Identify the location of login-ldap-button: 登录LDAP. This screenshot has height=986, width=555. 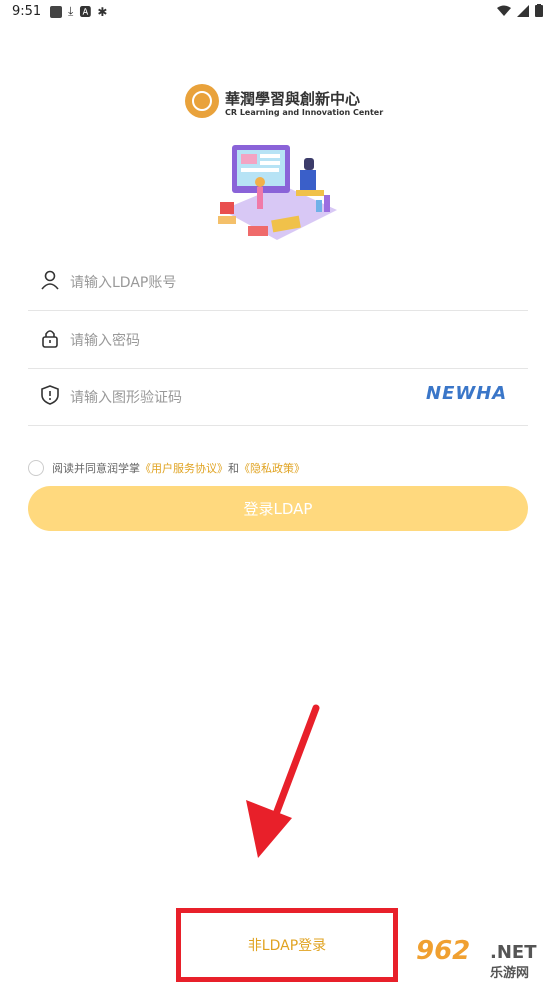
(278, 508).